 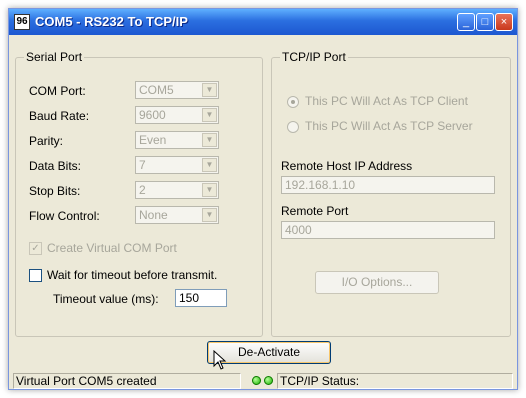 I want to click on title-bar: 96 COM5 - RS232 To TCP/IP _ □ ×, so click(x=263, y=22).